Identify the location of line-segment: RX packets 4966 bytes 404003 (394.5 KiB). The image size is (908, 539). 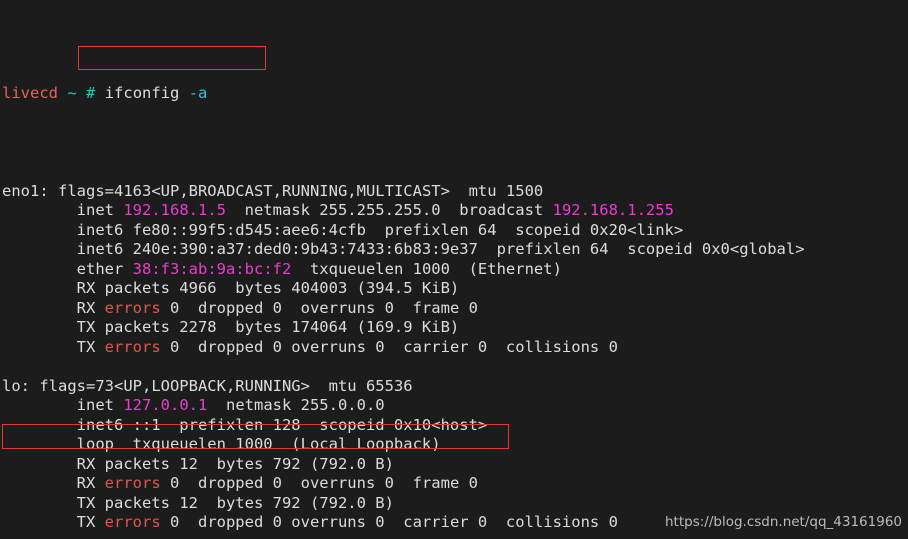
(268, 288).